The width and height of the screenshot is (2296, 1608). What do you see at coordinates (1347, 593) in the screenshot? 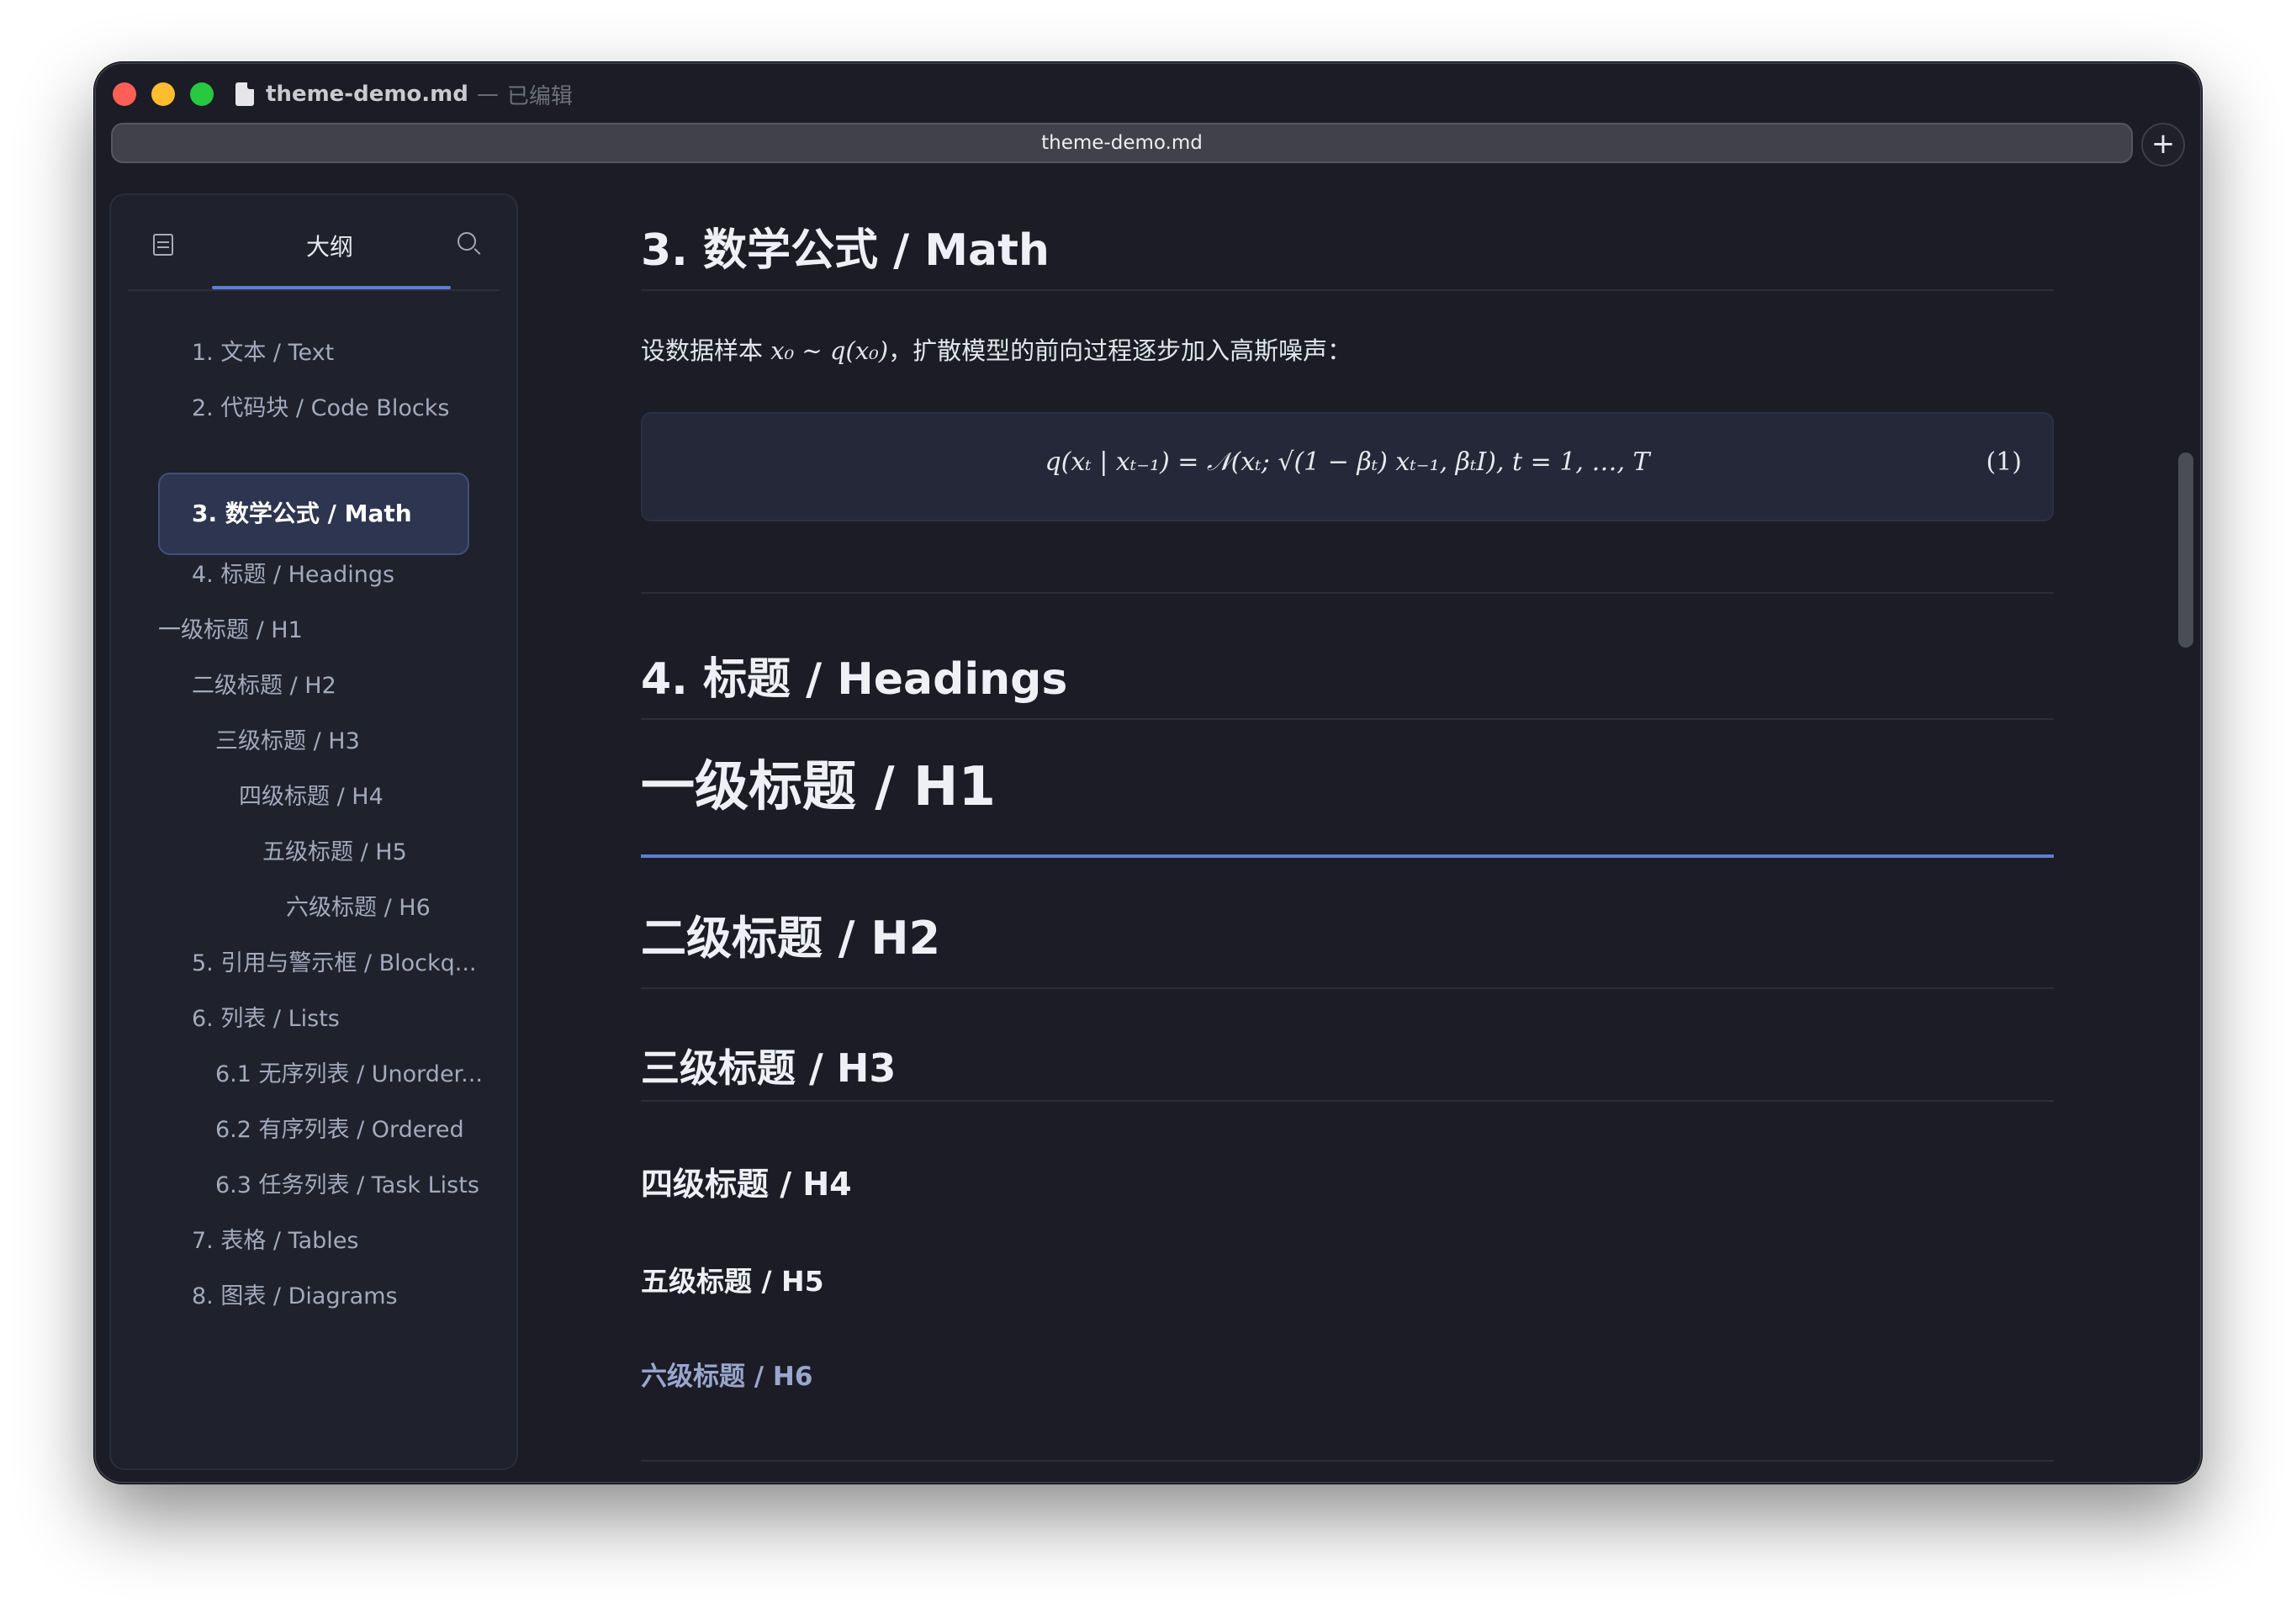
I see `horizontal-rule` at bounding box center [1347, 593].